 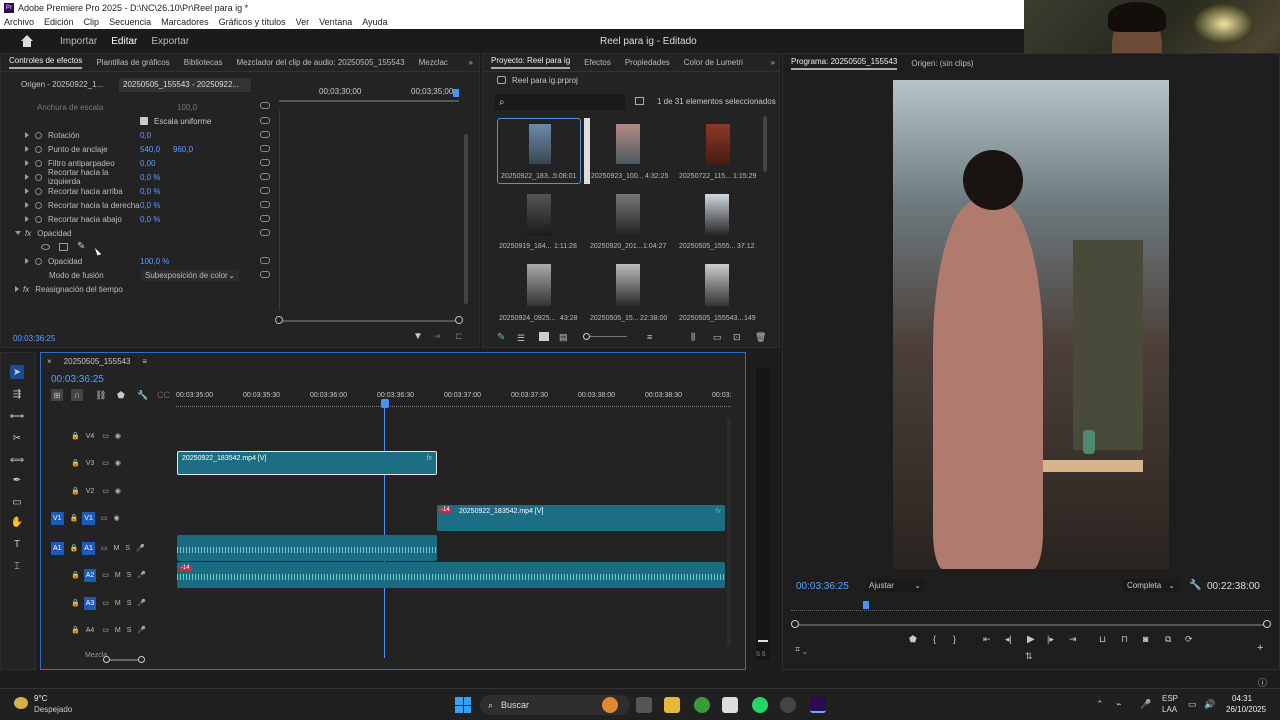 What do you see at coordinates (1169, 709) in the screenshot?
I see `lang-bottom: LAA` at bounding box center [1169, 709].